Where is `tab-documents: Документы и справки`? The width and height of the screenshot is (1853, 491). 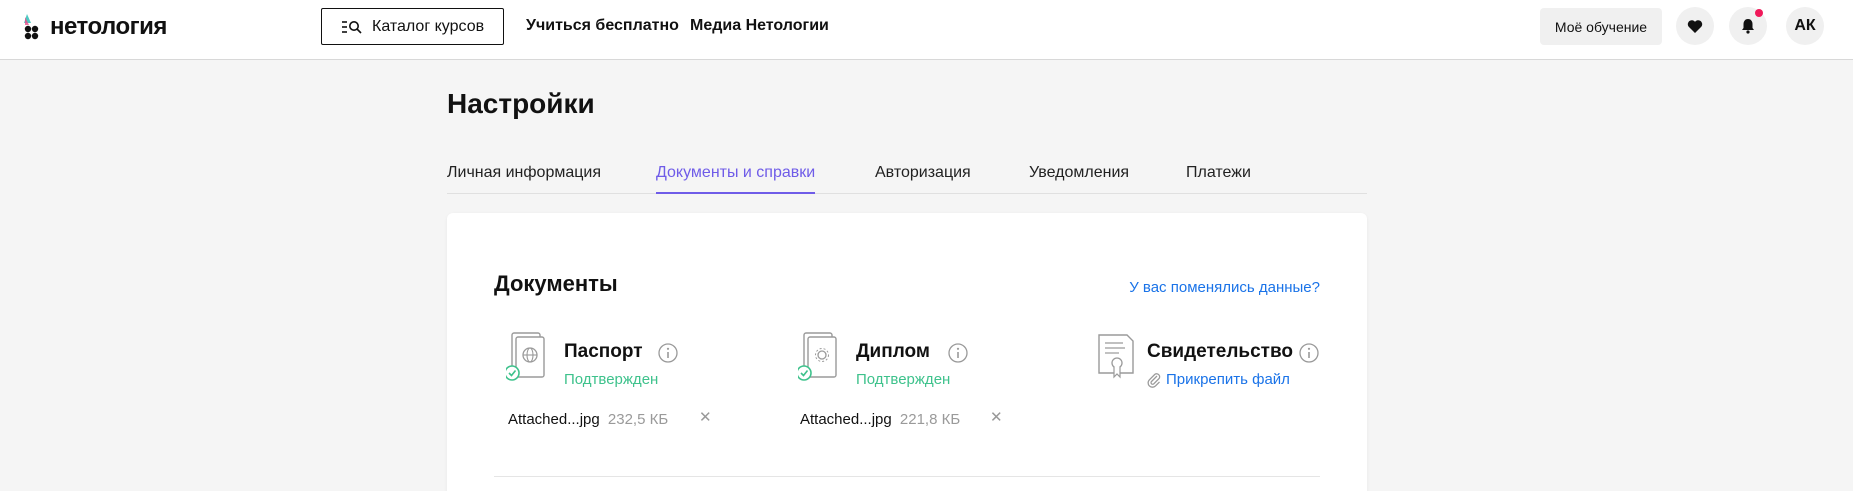 tab-documents: Документы и справки is located at coordinates (736, 179).